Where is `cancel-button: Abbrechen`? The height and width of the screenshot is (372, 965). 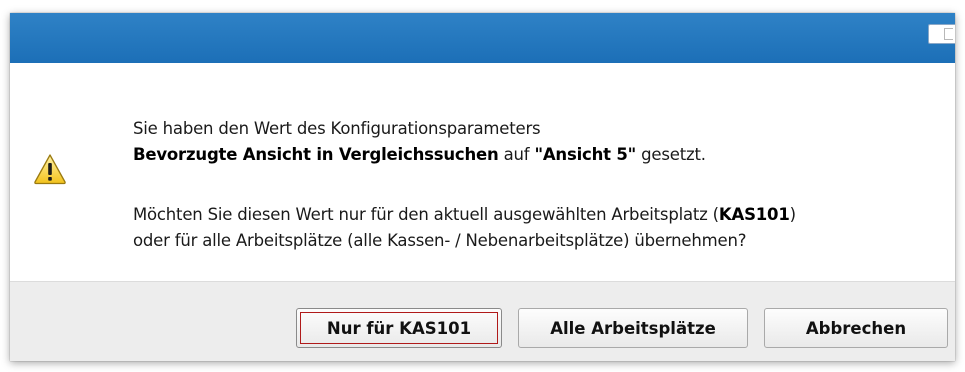
cancel-button: Abbrechen is located at coordinates (856, 328).